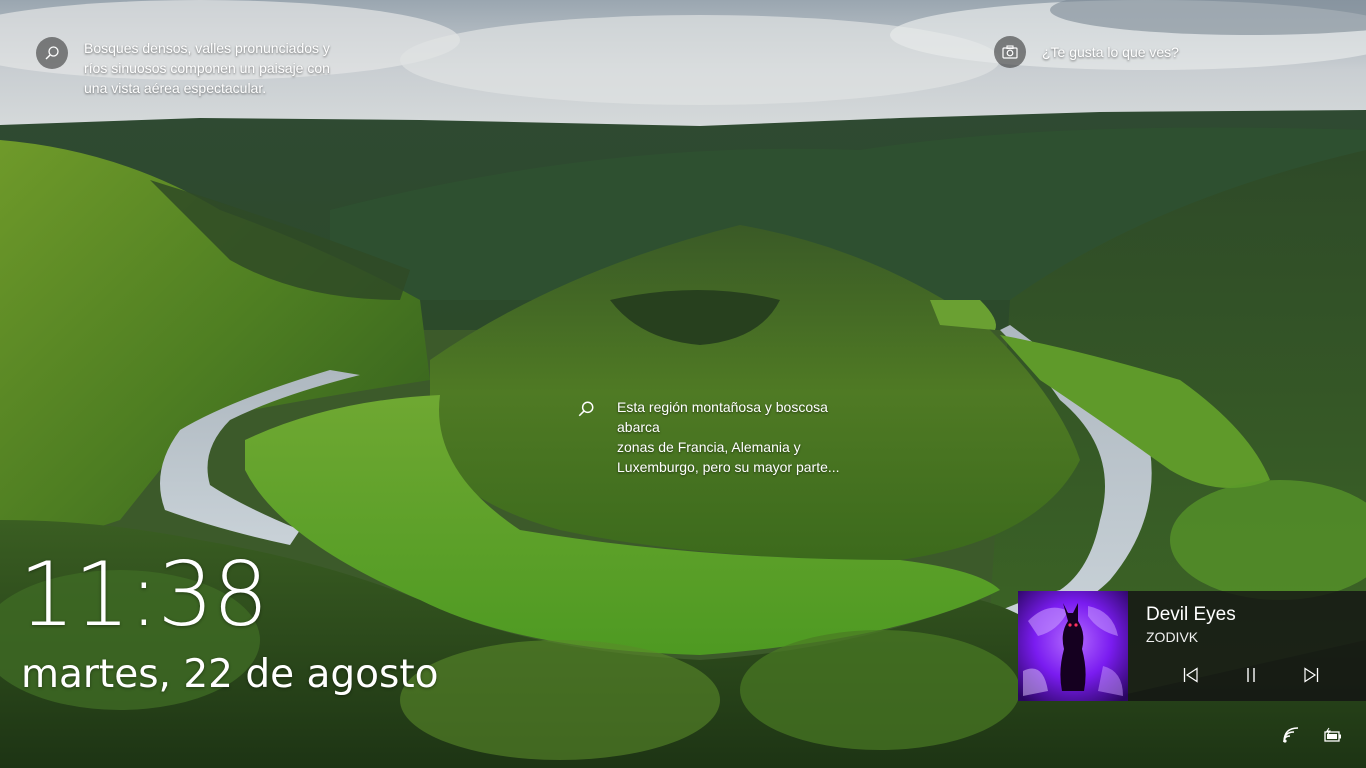 This screenshot has width=1366, height=768. I want to click on media-controls-panel: Devil Eyes ZODIVK, so click(1192, 646).